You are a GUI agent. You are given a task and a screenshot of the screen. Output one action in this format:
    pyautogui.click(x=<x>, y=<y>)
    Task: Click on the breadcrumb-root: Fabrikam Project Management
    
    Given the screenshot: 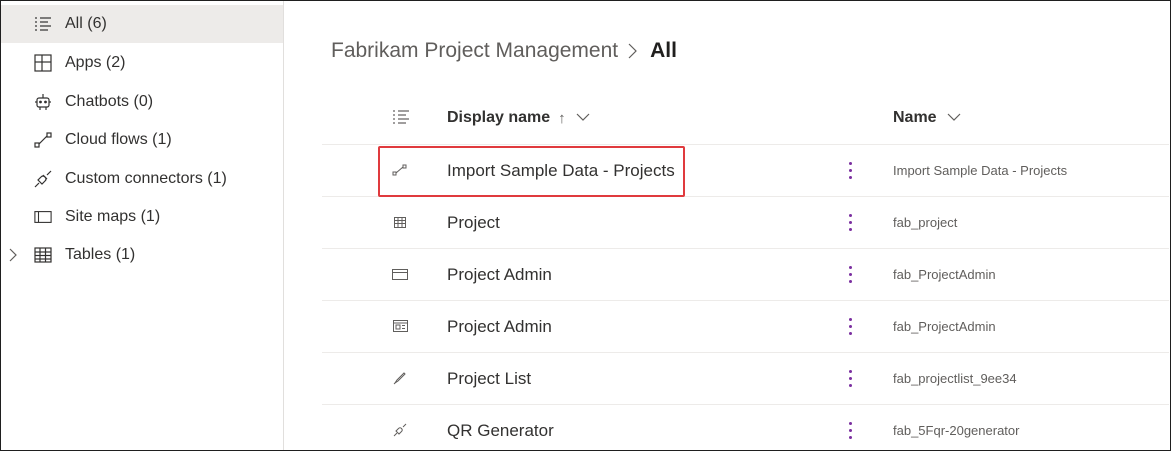 What is the action you would take?
    pyautogui.click(x=474, y=51)
    